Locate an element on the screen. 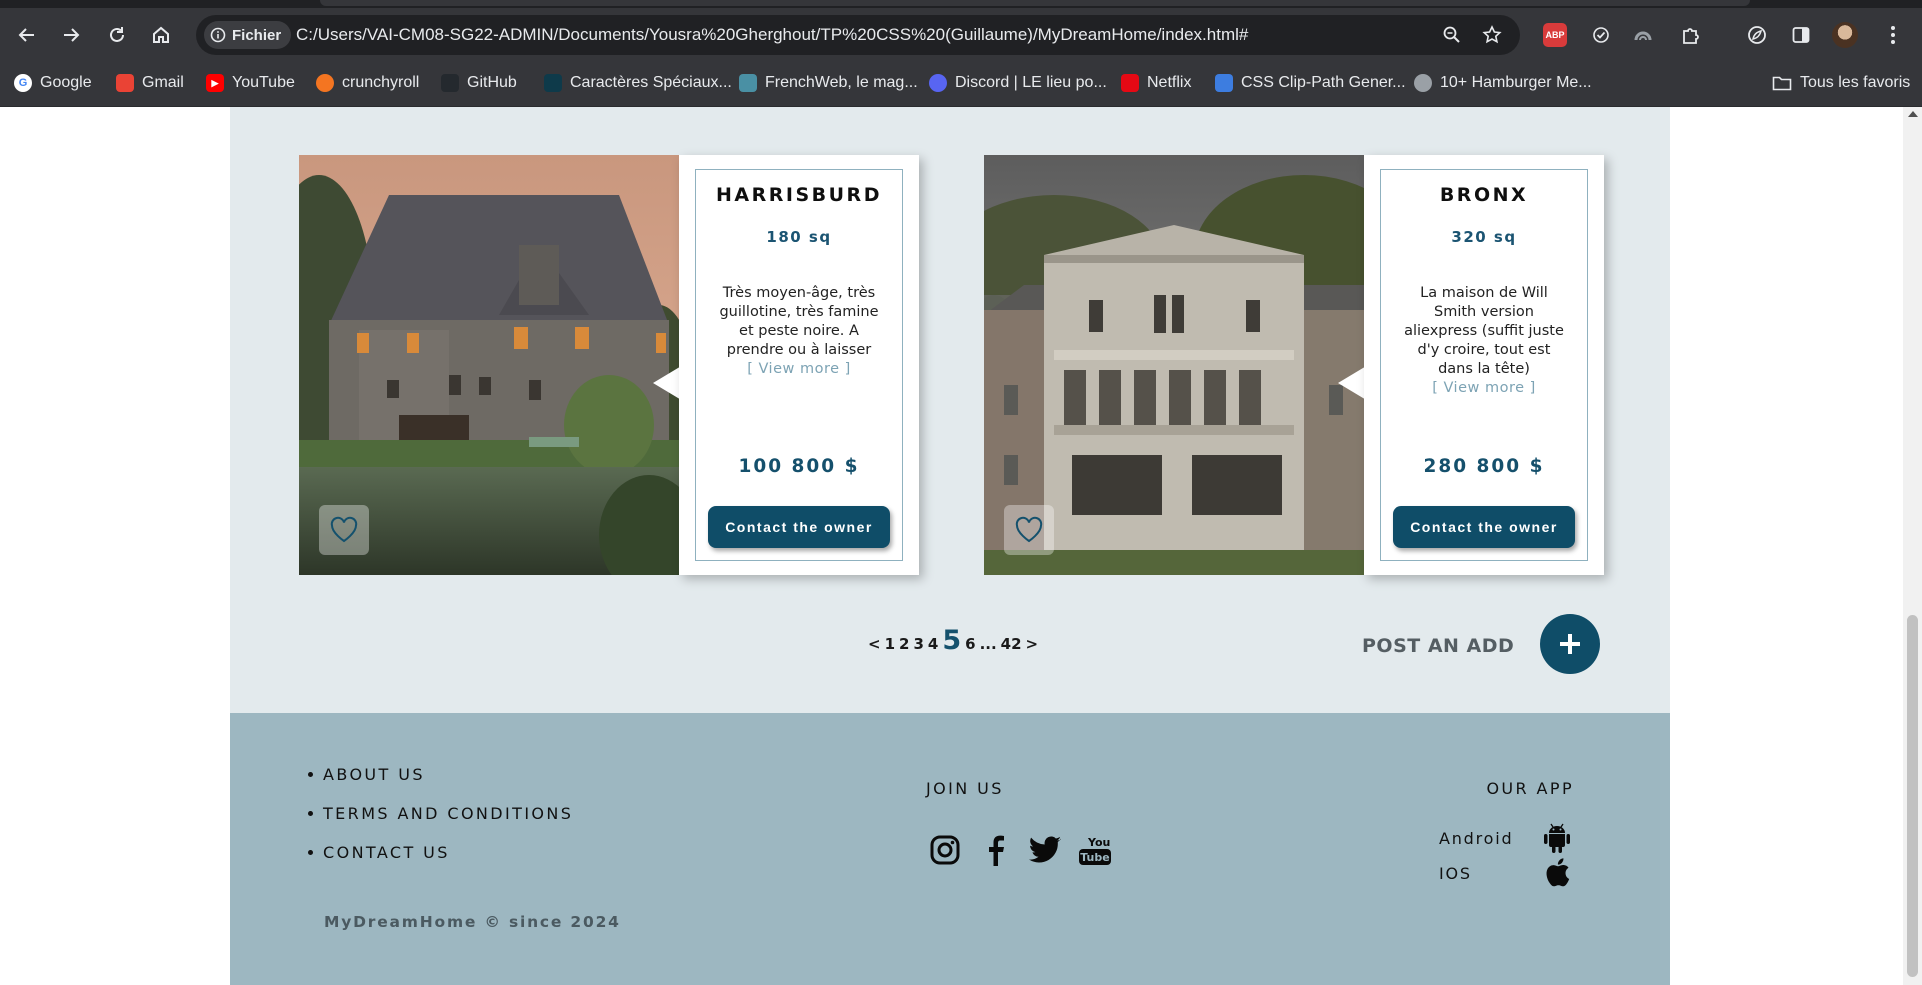 The image size is (1922, 985). heart-icon is located at coordinates (1029, 529).